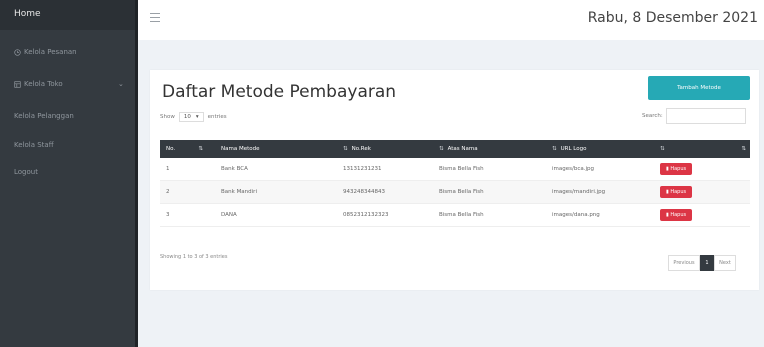  I want to click on table-icon, so click(17, 84).